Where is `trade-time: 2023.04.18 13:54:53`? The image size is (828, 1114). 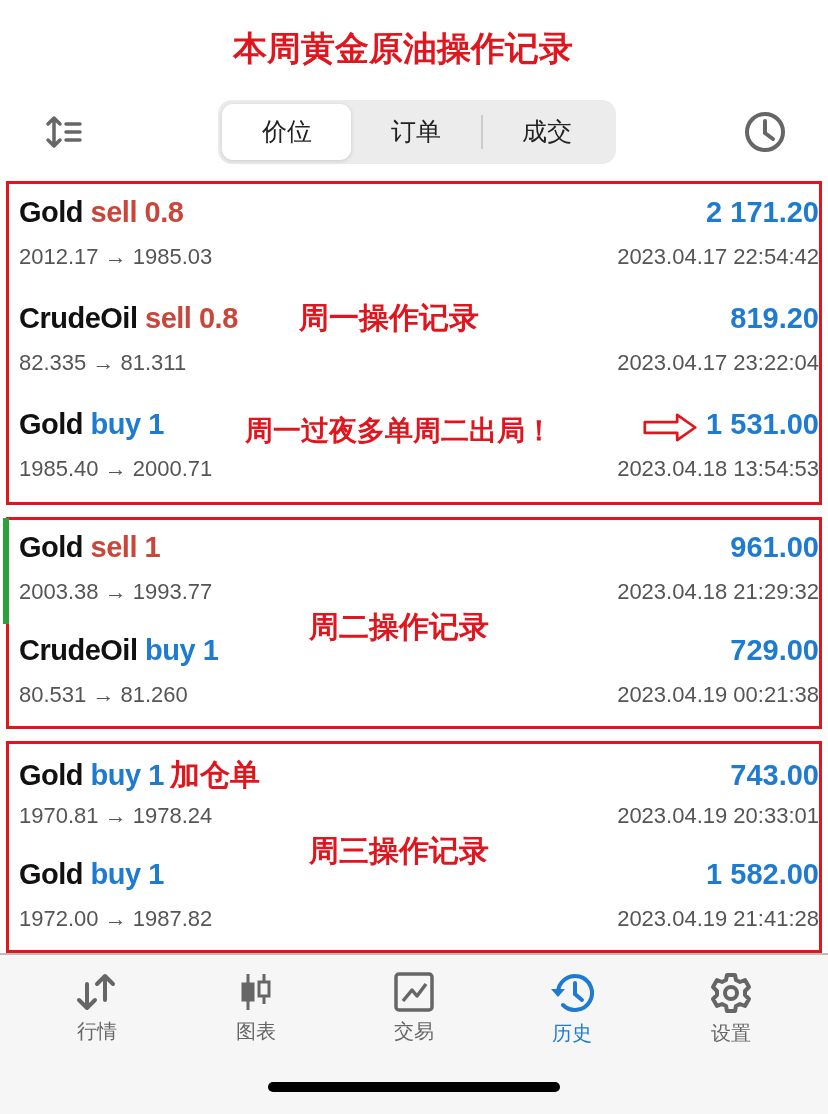 trade-time: 2023.04.18 13:54:53 is located at coordinates (718, 470).